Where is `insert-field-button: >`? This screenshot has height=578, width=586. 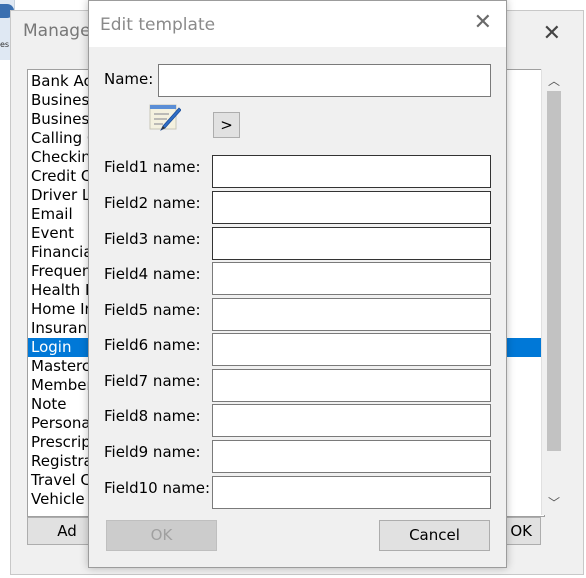 insert-field-button: > is located at coordinates (226, 125).